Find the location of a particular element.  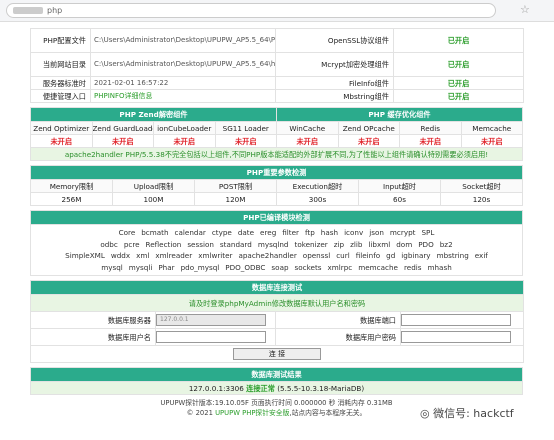

module-name: bcmath is located at coordinates (155, 232).